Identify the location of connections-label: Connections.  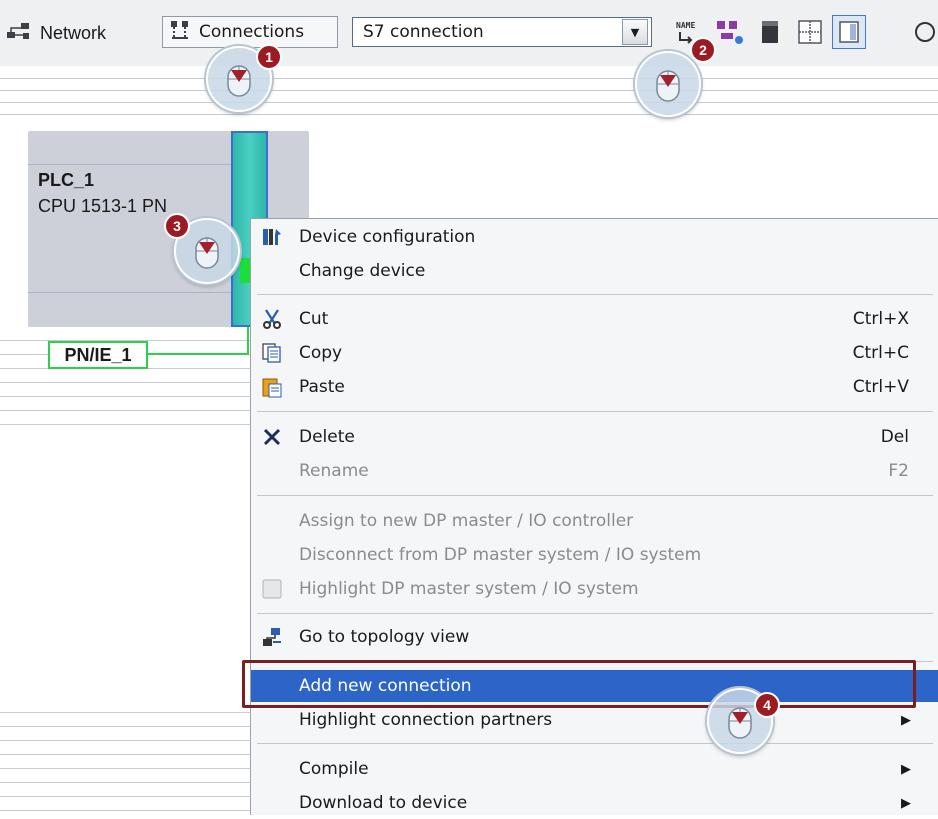
(252, 32).